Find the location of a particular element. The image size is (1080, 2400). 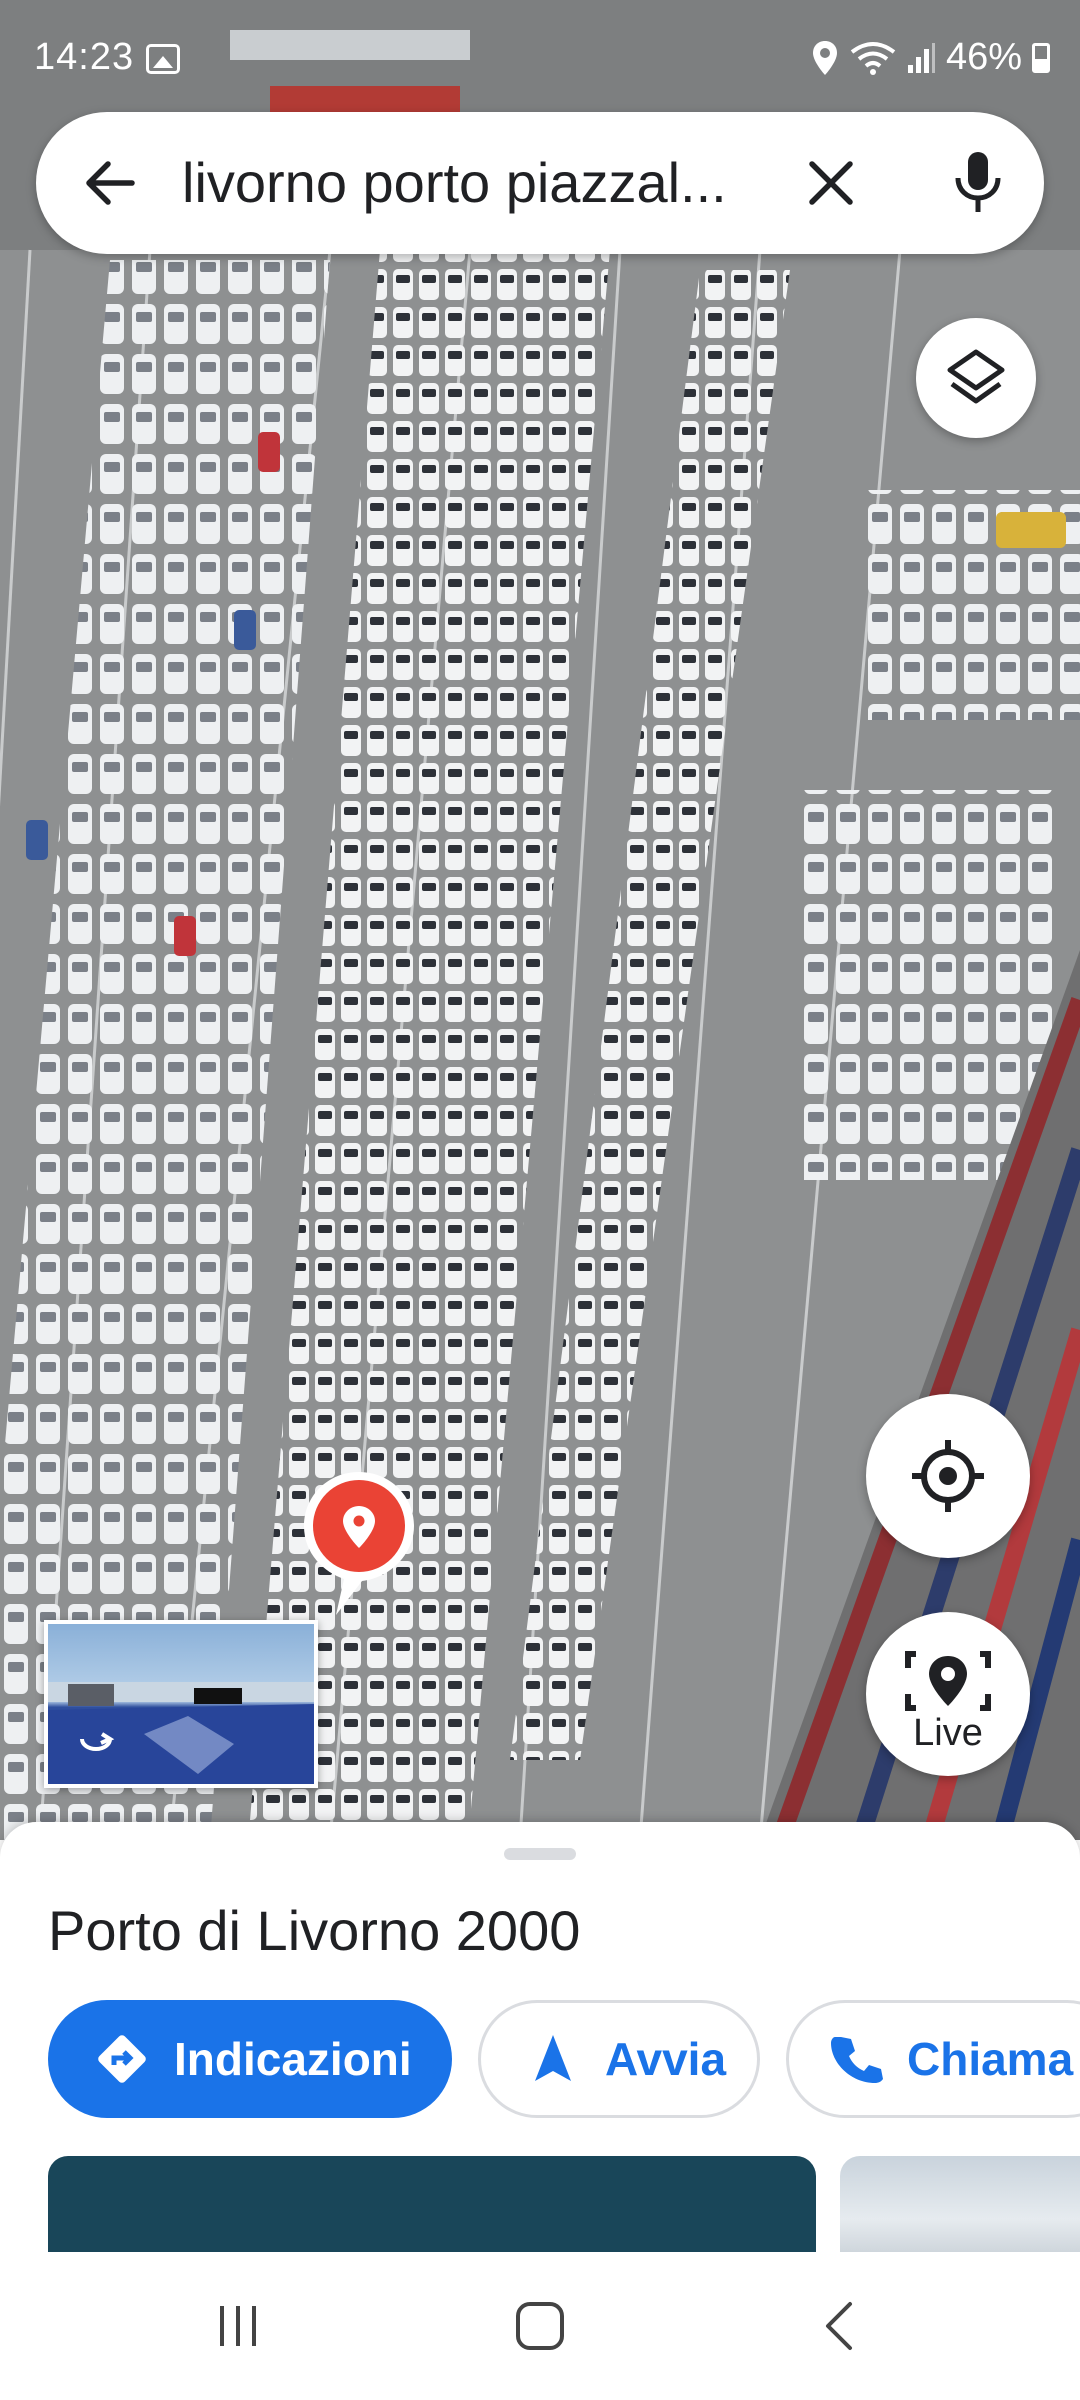

status-icons: 46% is located at coordinates (930, 57).